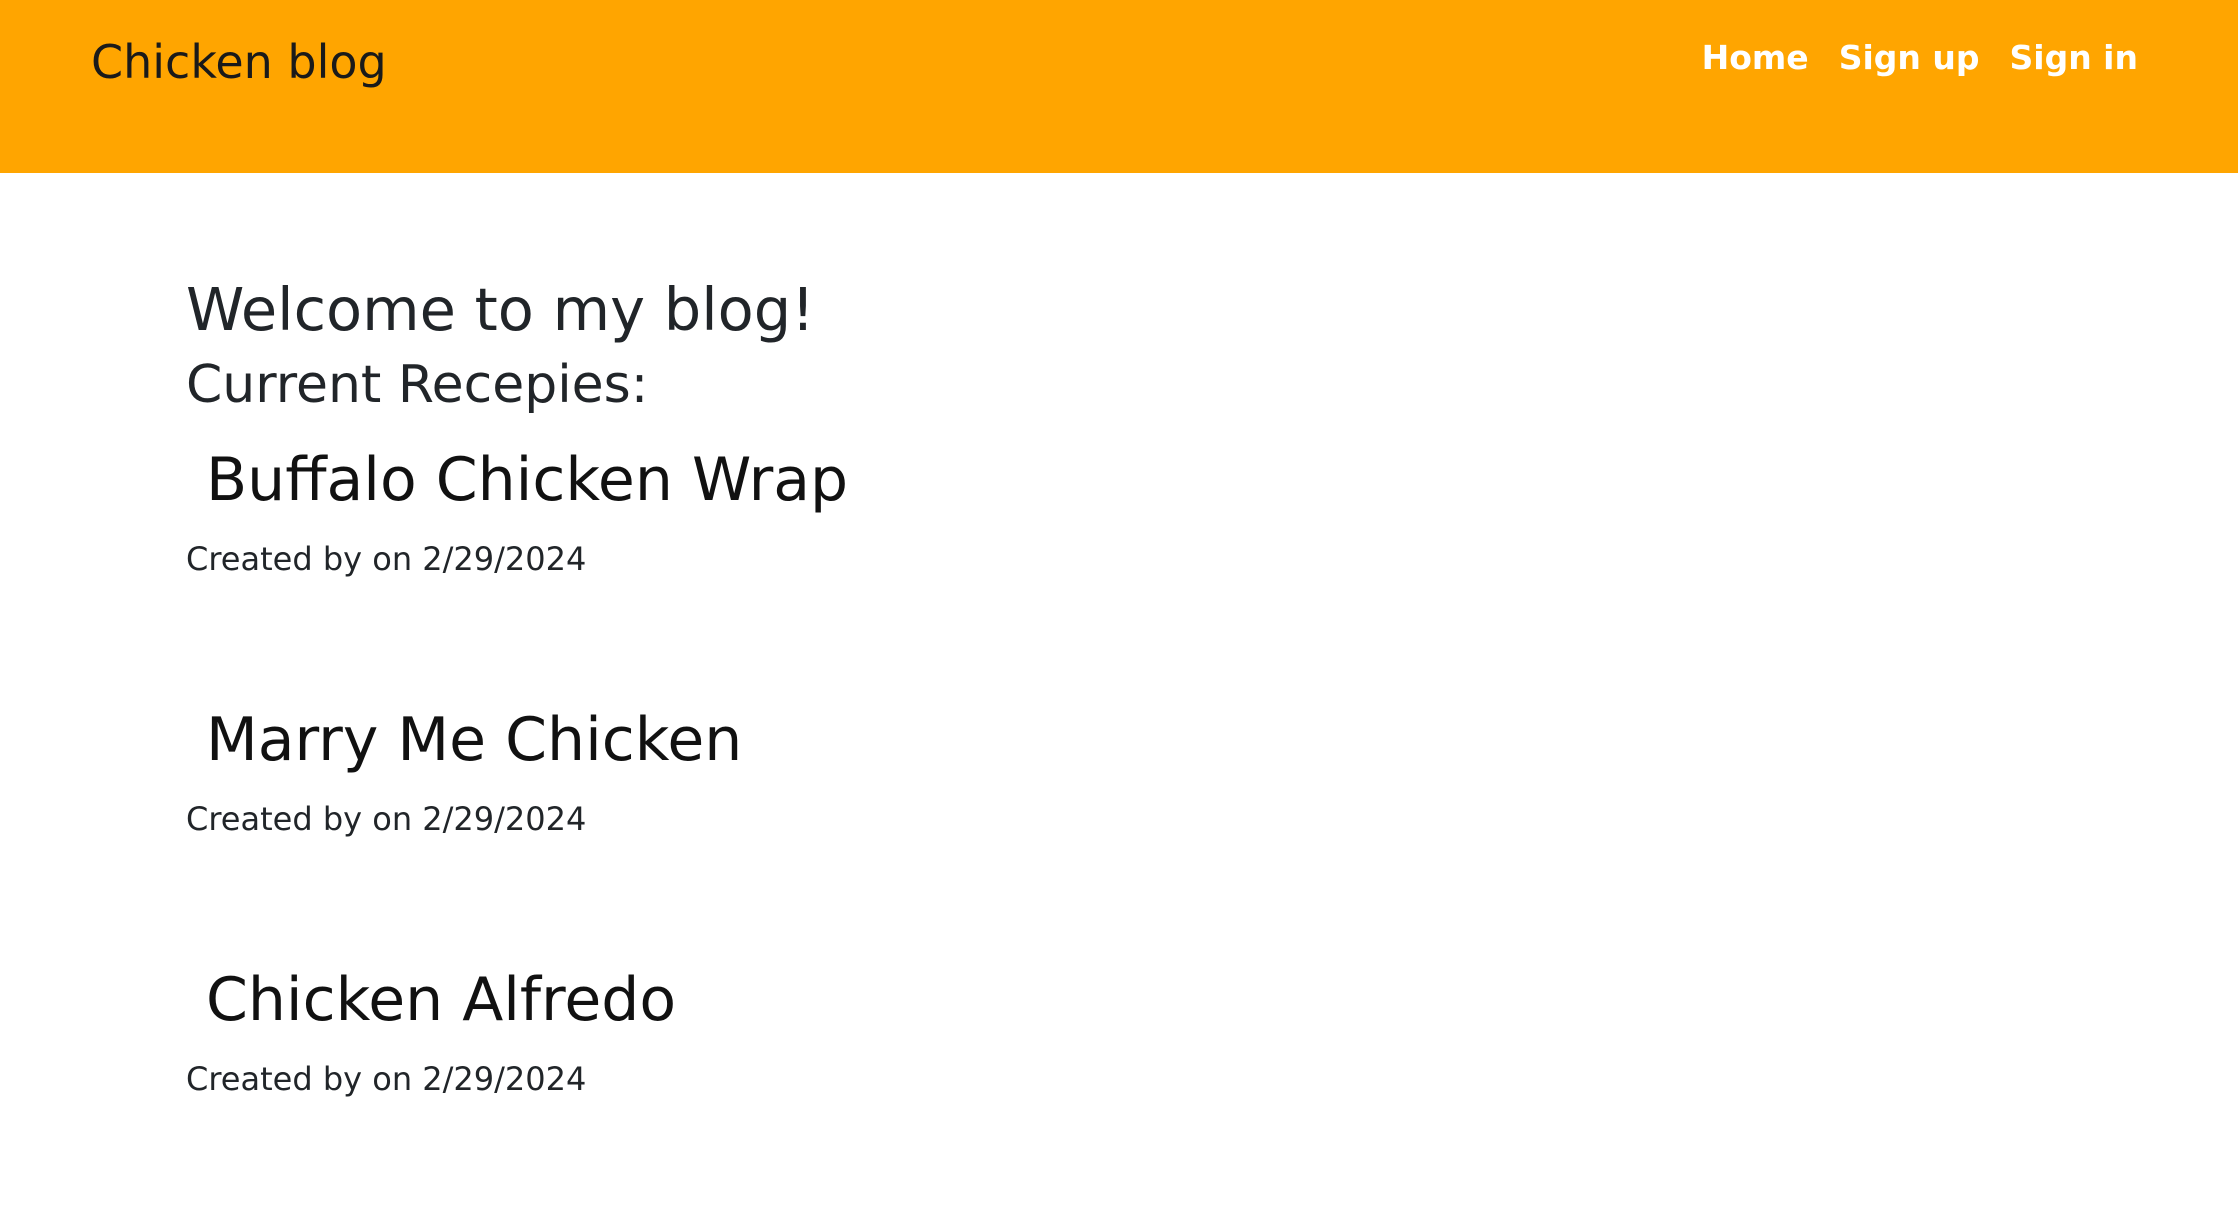 The height and width of the screenshot is (1220, 2238). What do you see at coordinates (1096, 740) in the screenshot?
I see `recipe-title-link: Marry Me Chicken` at bounding box center [1096, 740].